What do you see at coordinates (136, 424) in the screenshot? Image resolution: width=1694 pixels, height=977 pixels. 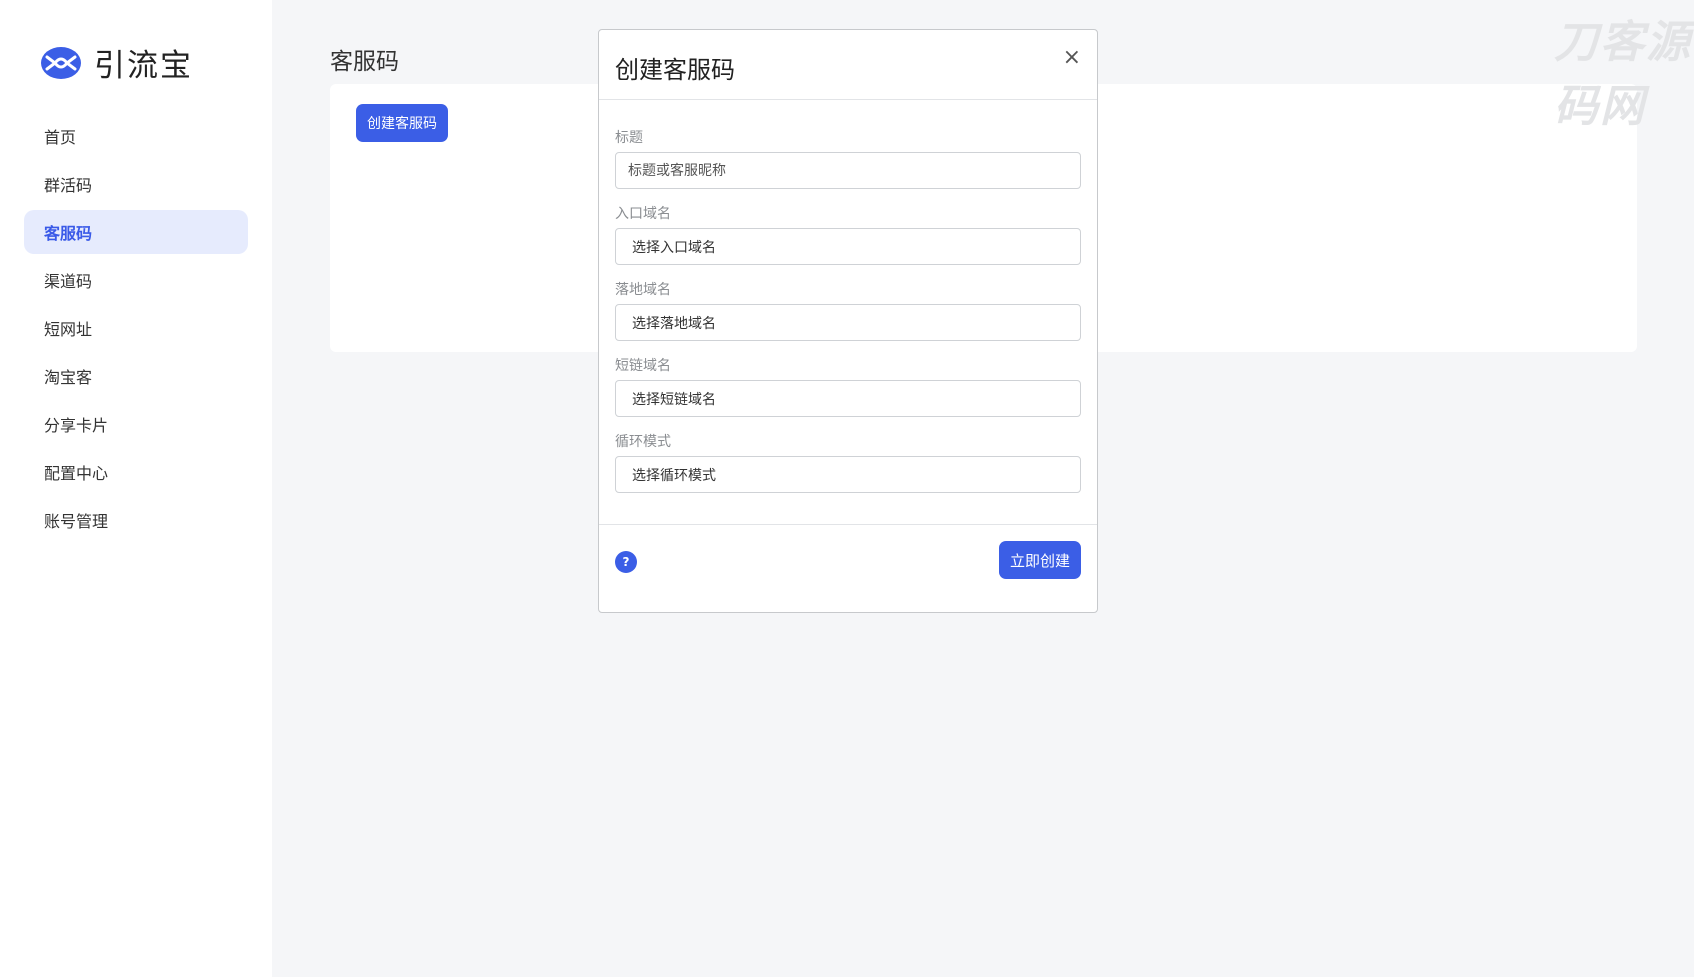 I see `sidebar-item-share-card: 分享卡片` at bounding box center [136, 424].